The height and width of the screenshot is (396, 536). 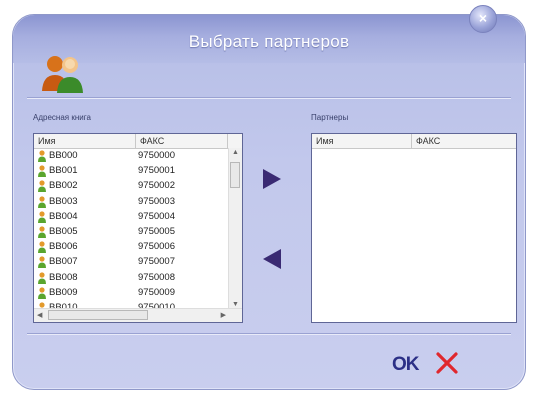 What do you see at coordinates (63, 155) in the screenshot?
I see `contact-name: BB000` at bounding box center [63, 155].